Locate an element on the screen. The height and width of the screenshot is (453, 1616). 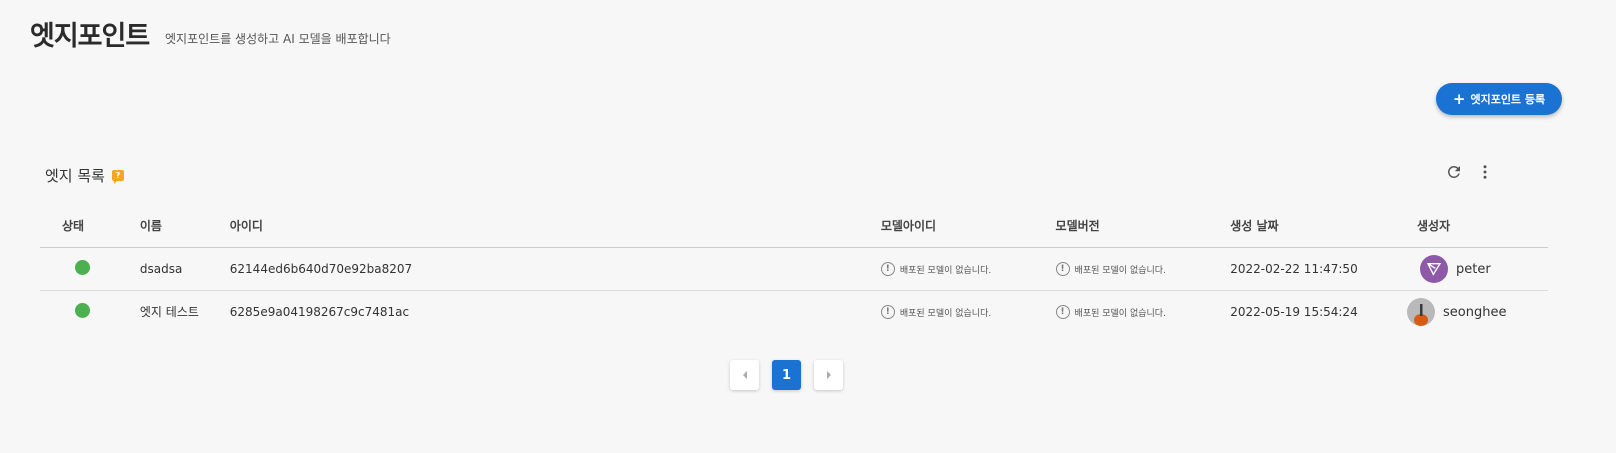
help-badge-icon: ? is located at coordinates (117, 177).